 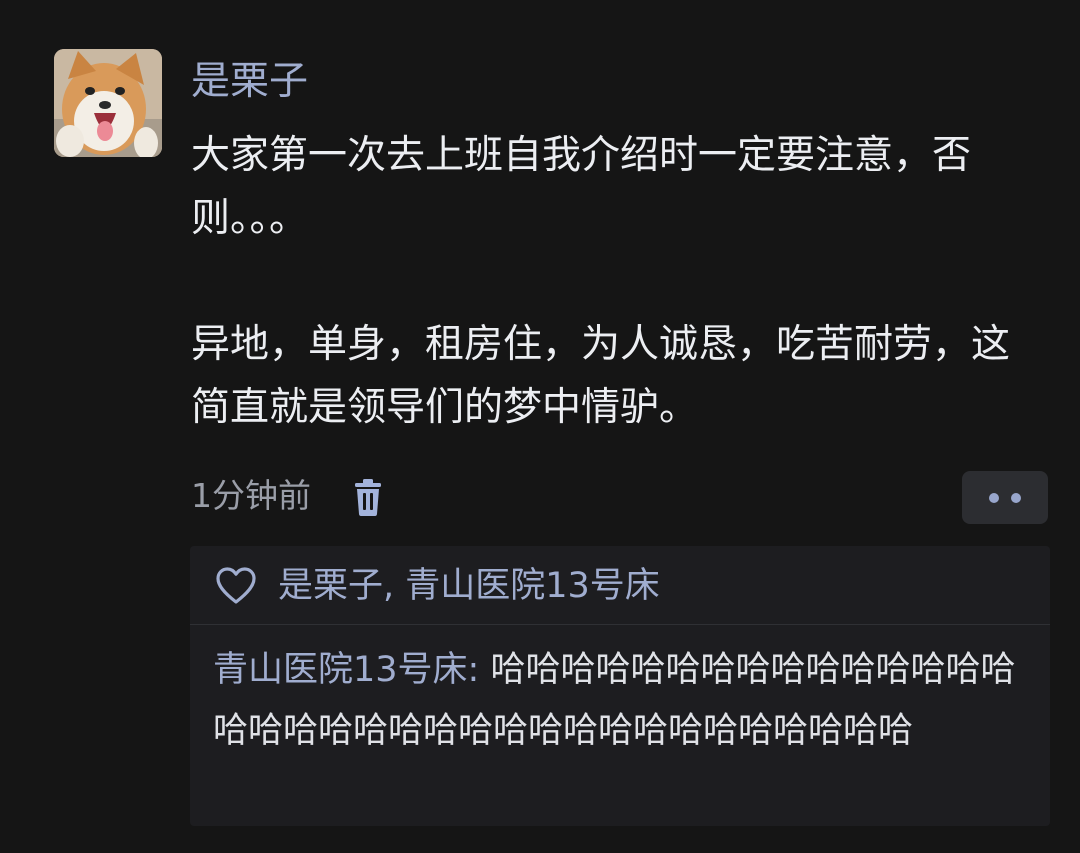 What do you see at coordinates (581, 187) in the screenshot?
I see `post-paragraph: 大家第一次去上班自我介绍时一定要注意，否则。。。` at bounding box center [581, 187].